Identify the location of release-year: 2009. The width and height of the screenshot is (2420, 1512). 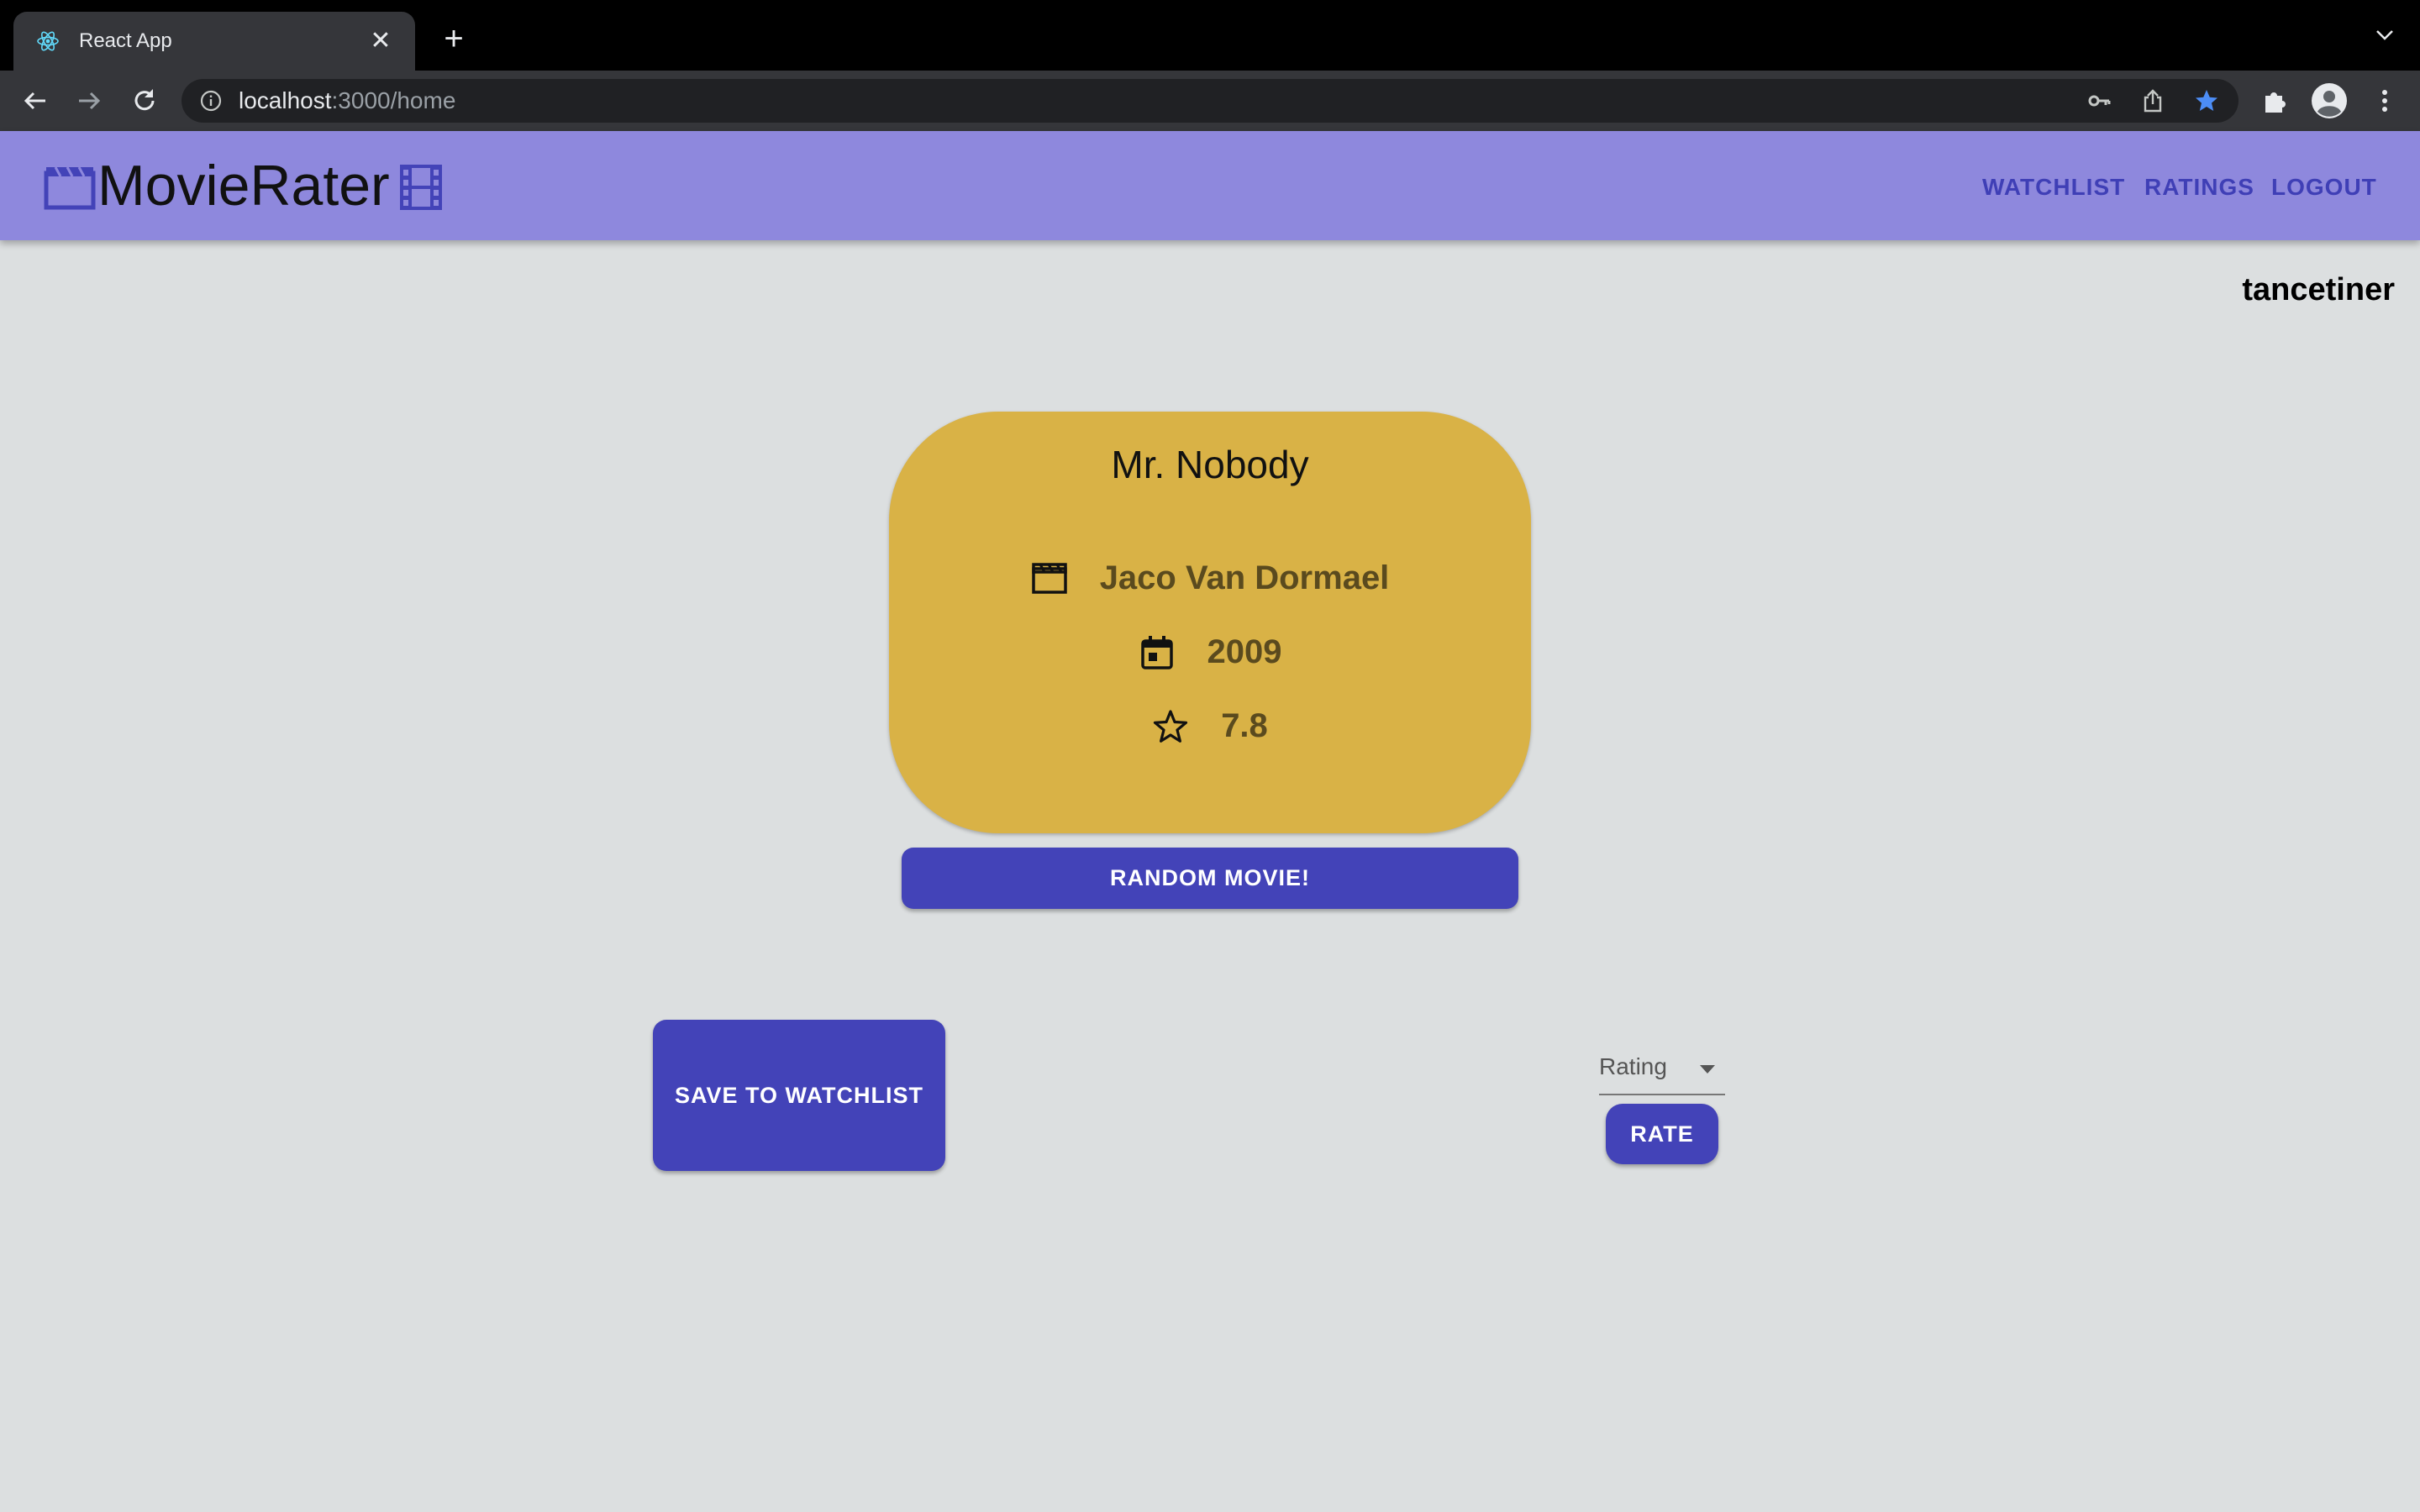
(1244, 651).